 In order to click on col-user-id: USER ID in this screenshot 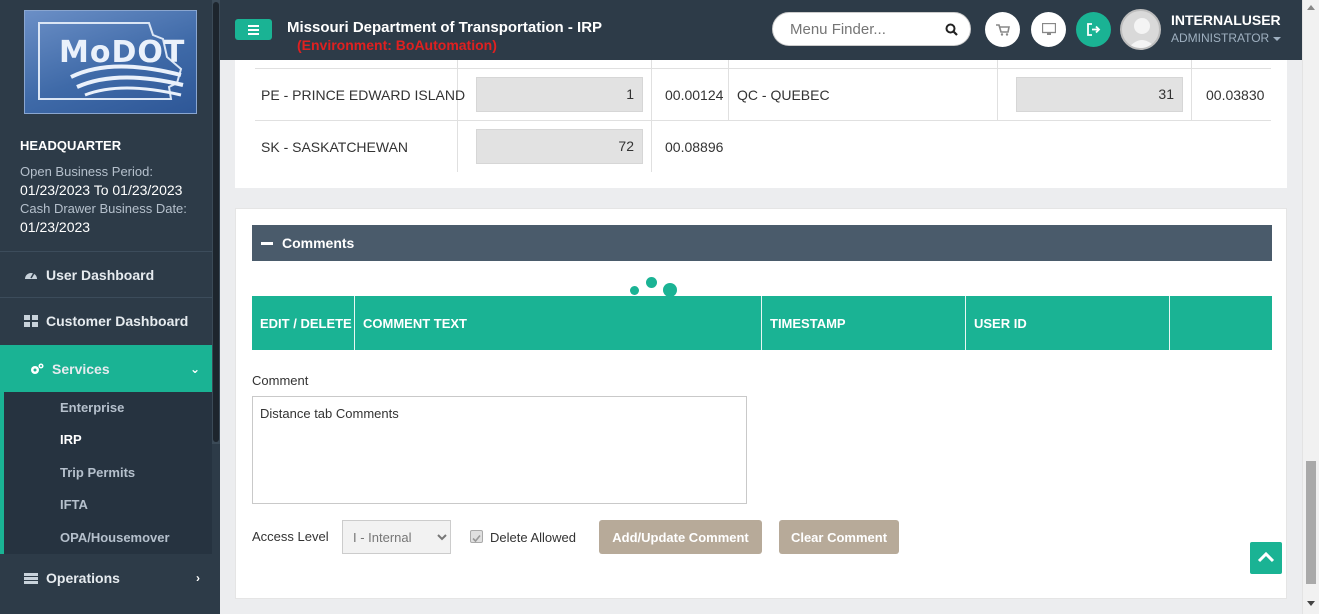, I will do `click(1068, 323)`.